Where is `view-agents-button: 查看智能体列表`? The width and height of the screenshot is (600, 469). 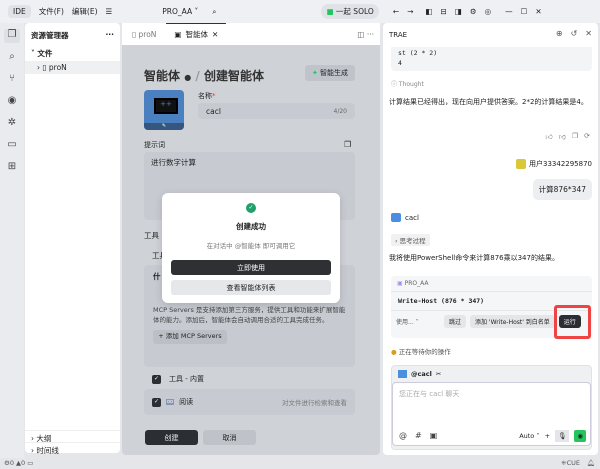 view-agents-button: 查看智能体列表 is located at coordinates (251, 287).